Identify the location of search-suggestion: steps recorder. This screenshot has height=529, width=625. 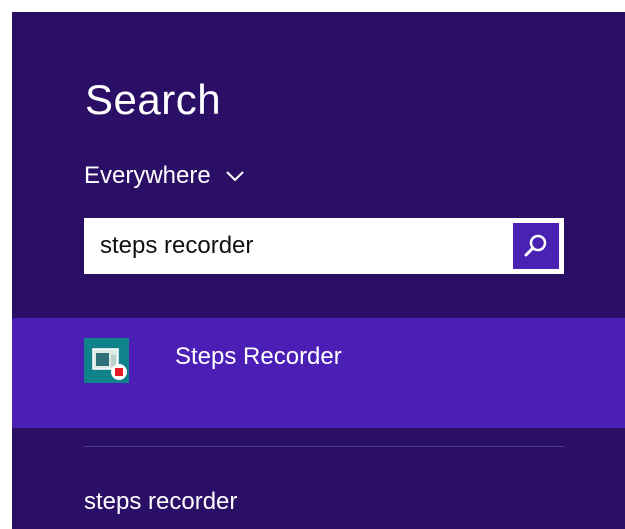
(160, 502).